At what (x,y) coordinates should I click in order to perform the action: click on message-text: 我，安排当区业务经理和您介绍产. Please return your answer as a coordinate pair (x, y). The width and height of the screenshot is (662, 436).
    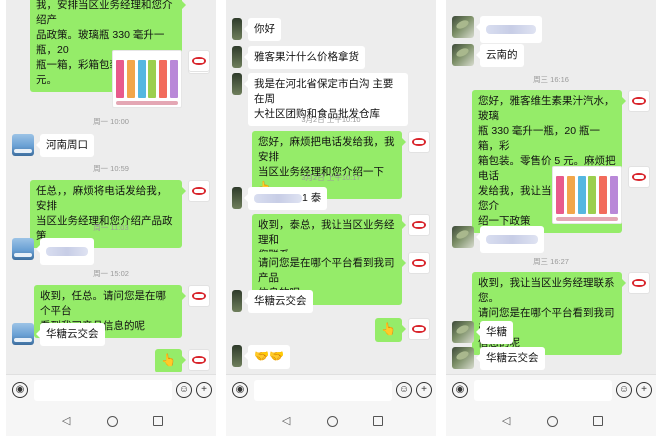
    Looking at the image, I should click on (104, 13).